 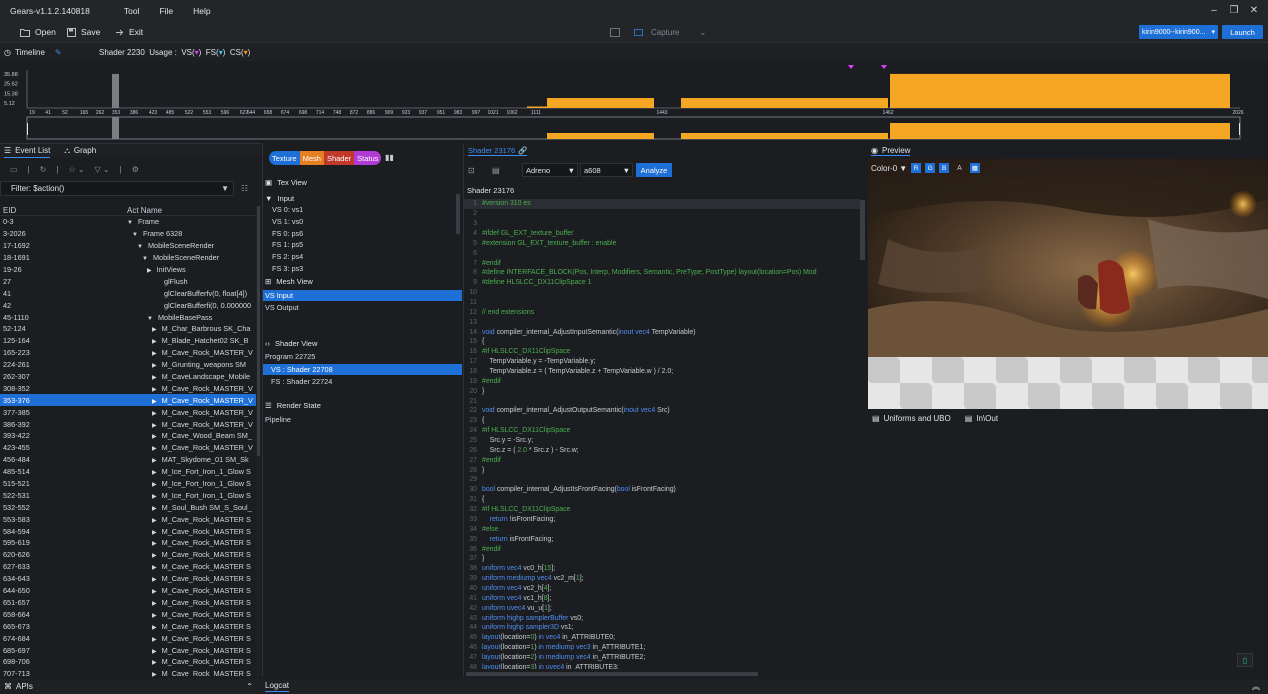 What do you see at coordinates (287, 233) in the screenshot?
I see `input-item: FS 0: ps6` at bounding box center [287, 233].